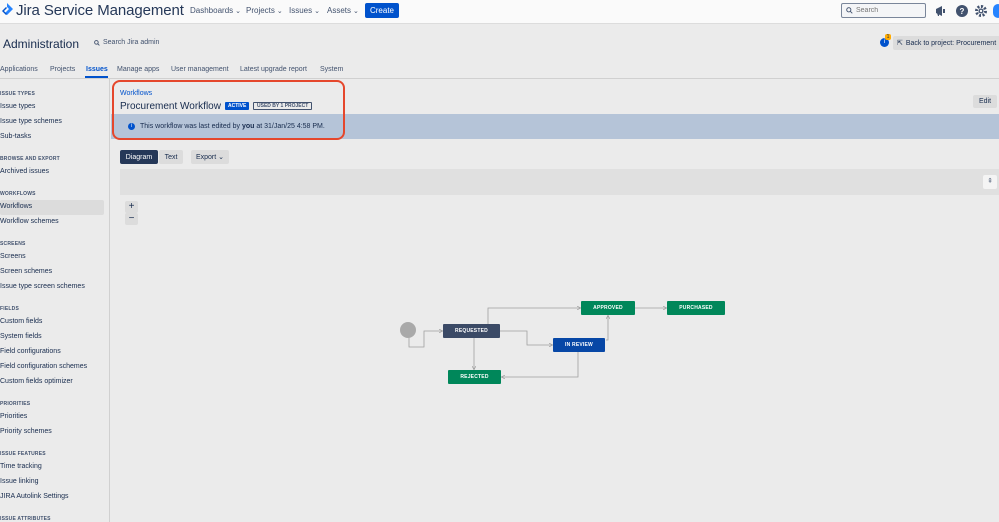 The image size is (999, 522). Describe the element at coordinates (200, 69) in the screenshot. I see `tab-user-management: User management` at that location.